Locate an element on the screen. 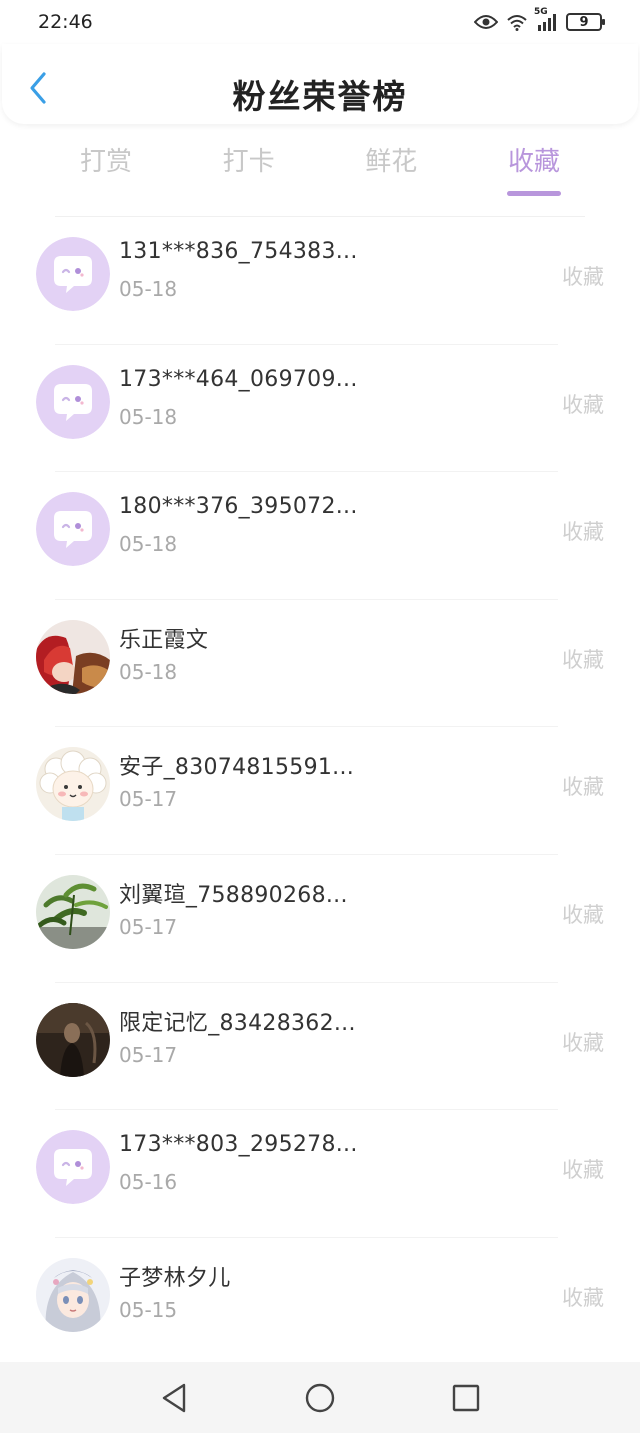  tab-checkin: 打卡 is located at coordinates (249, 170).